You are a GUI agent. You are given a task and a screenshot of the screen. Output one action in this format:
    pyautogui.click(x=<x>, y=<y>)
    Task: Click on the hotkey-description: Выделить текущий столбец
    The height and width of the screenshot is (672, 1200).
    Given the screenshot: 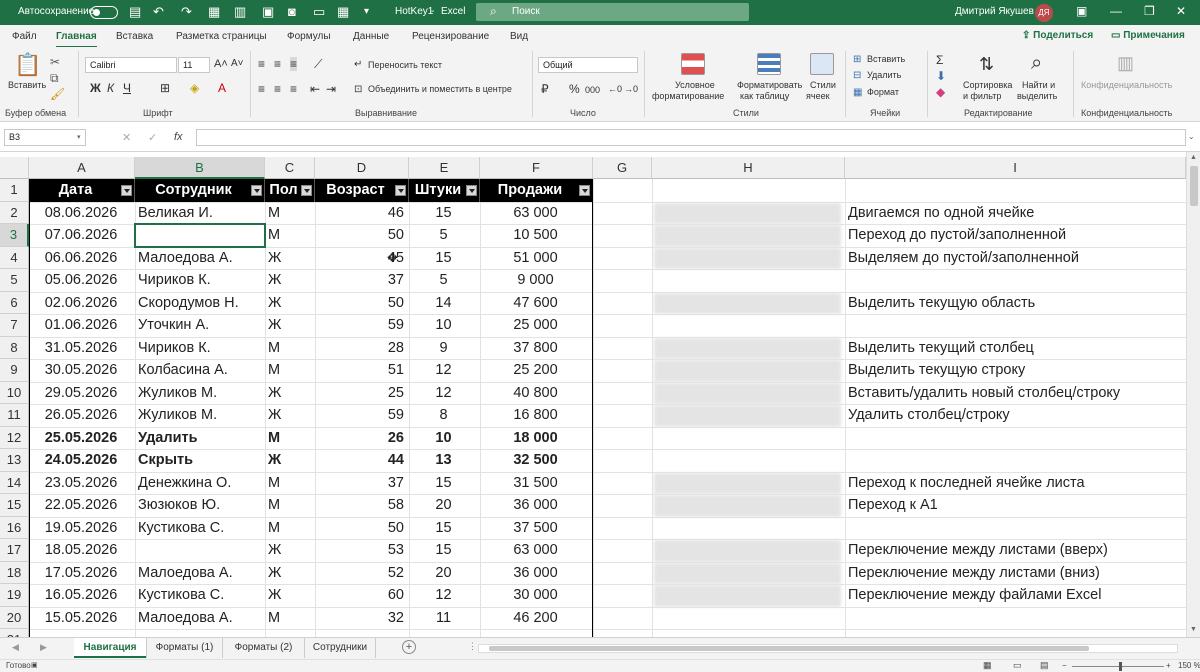 What is the action you would take?
    pyautogui.click(x=941, y=348)
    